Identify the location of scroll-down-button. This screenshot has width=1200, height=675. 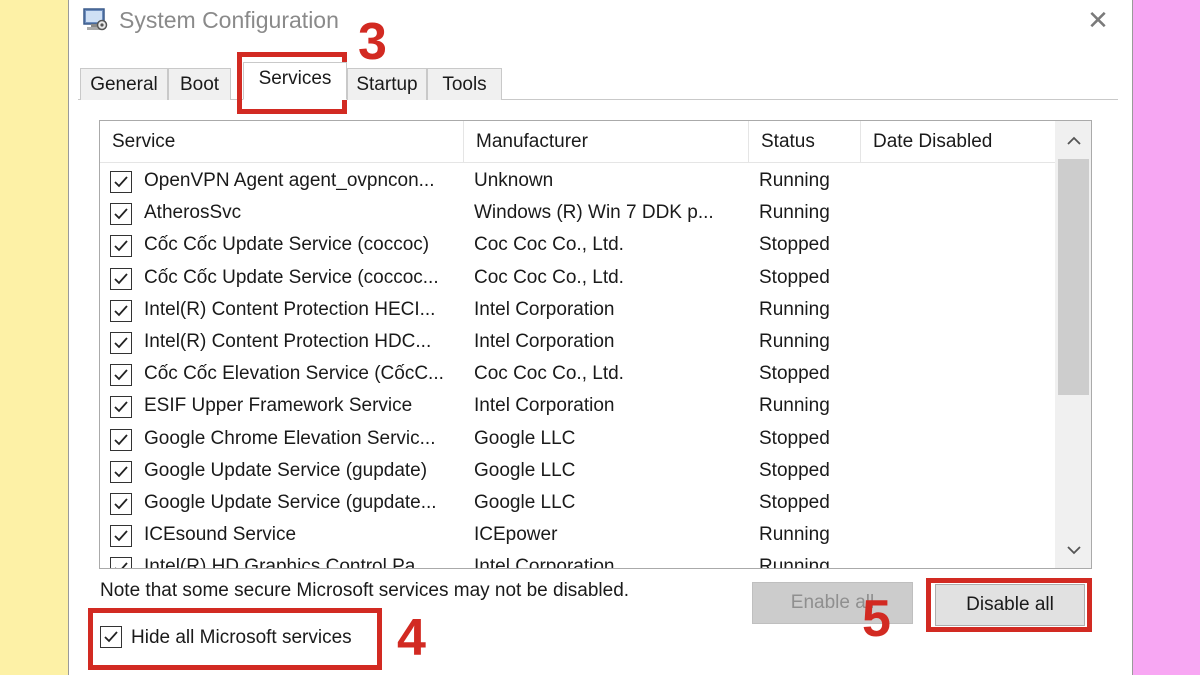
(1073, 549).